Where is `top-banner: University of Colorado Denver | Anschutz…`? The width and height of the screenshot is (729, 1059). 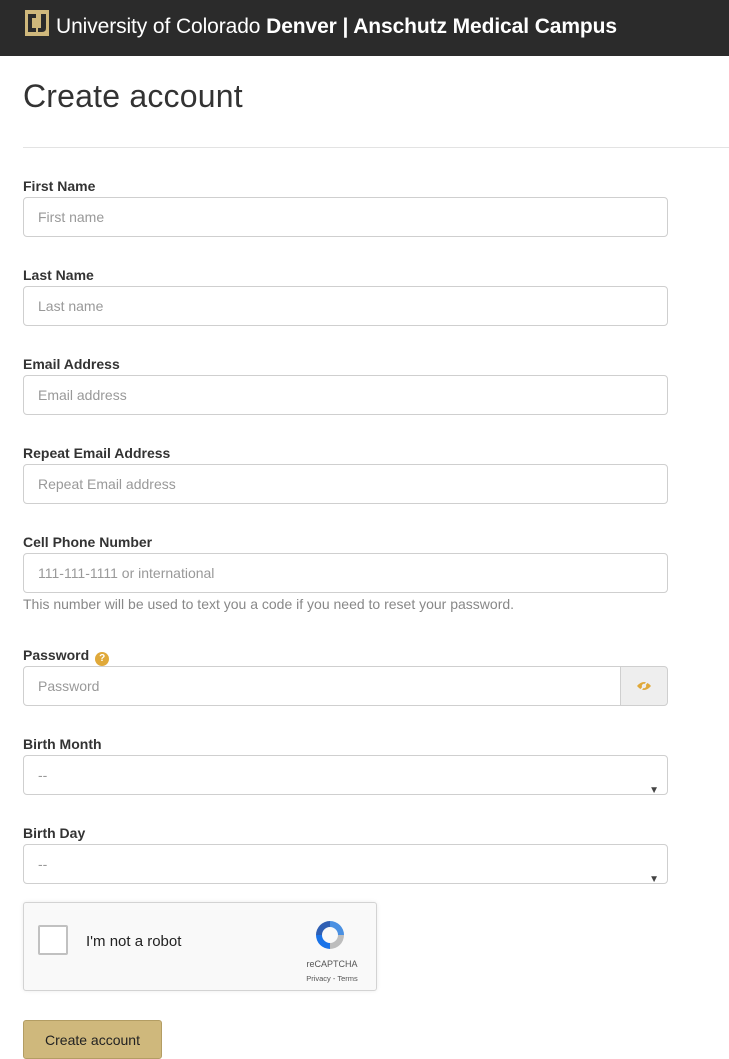
top-banner: University of Colorado Denver | Anschutz… is located at coordinates (364, 28).